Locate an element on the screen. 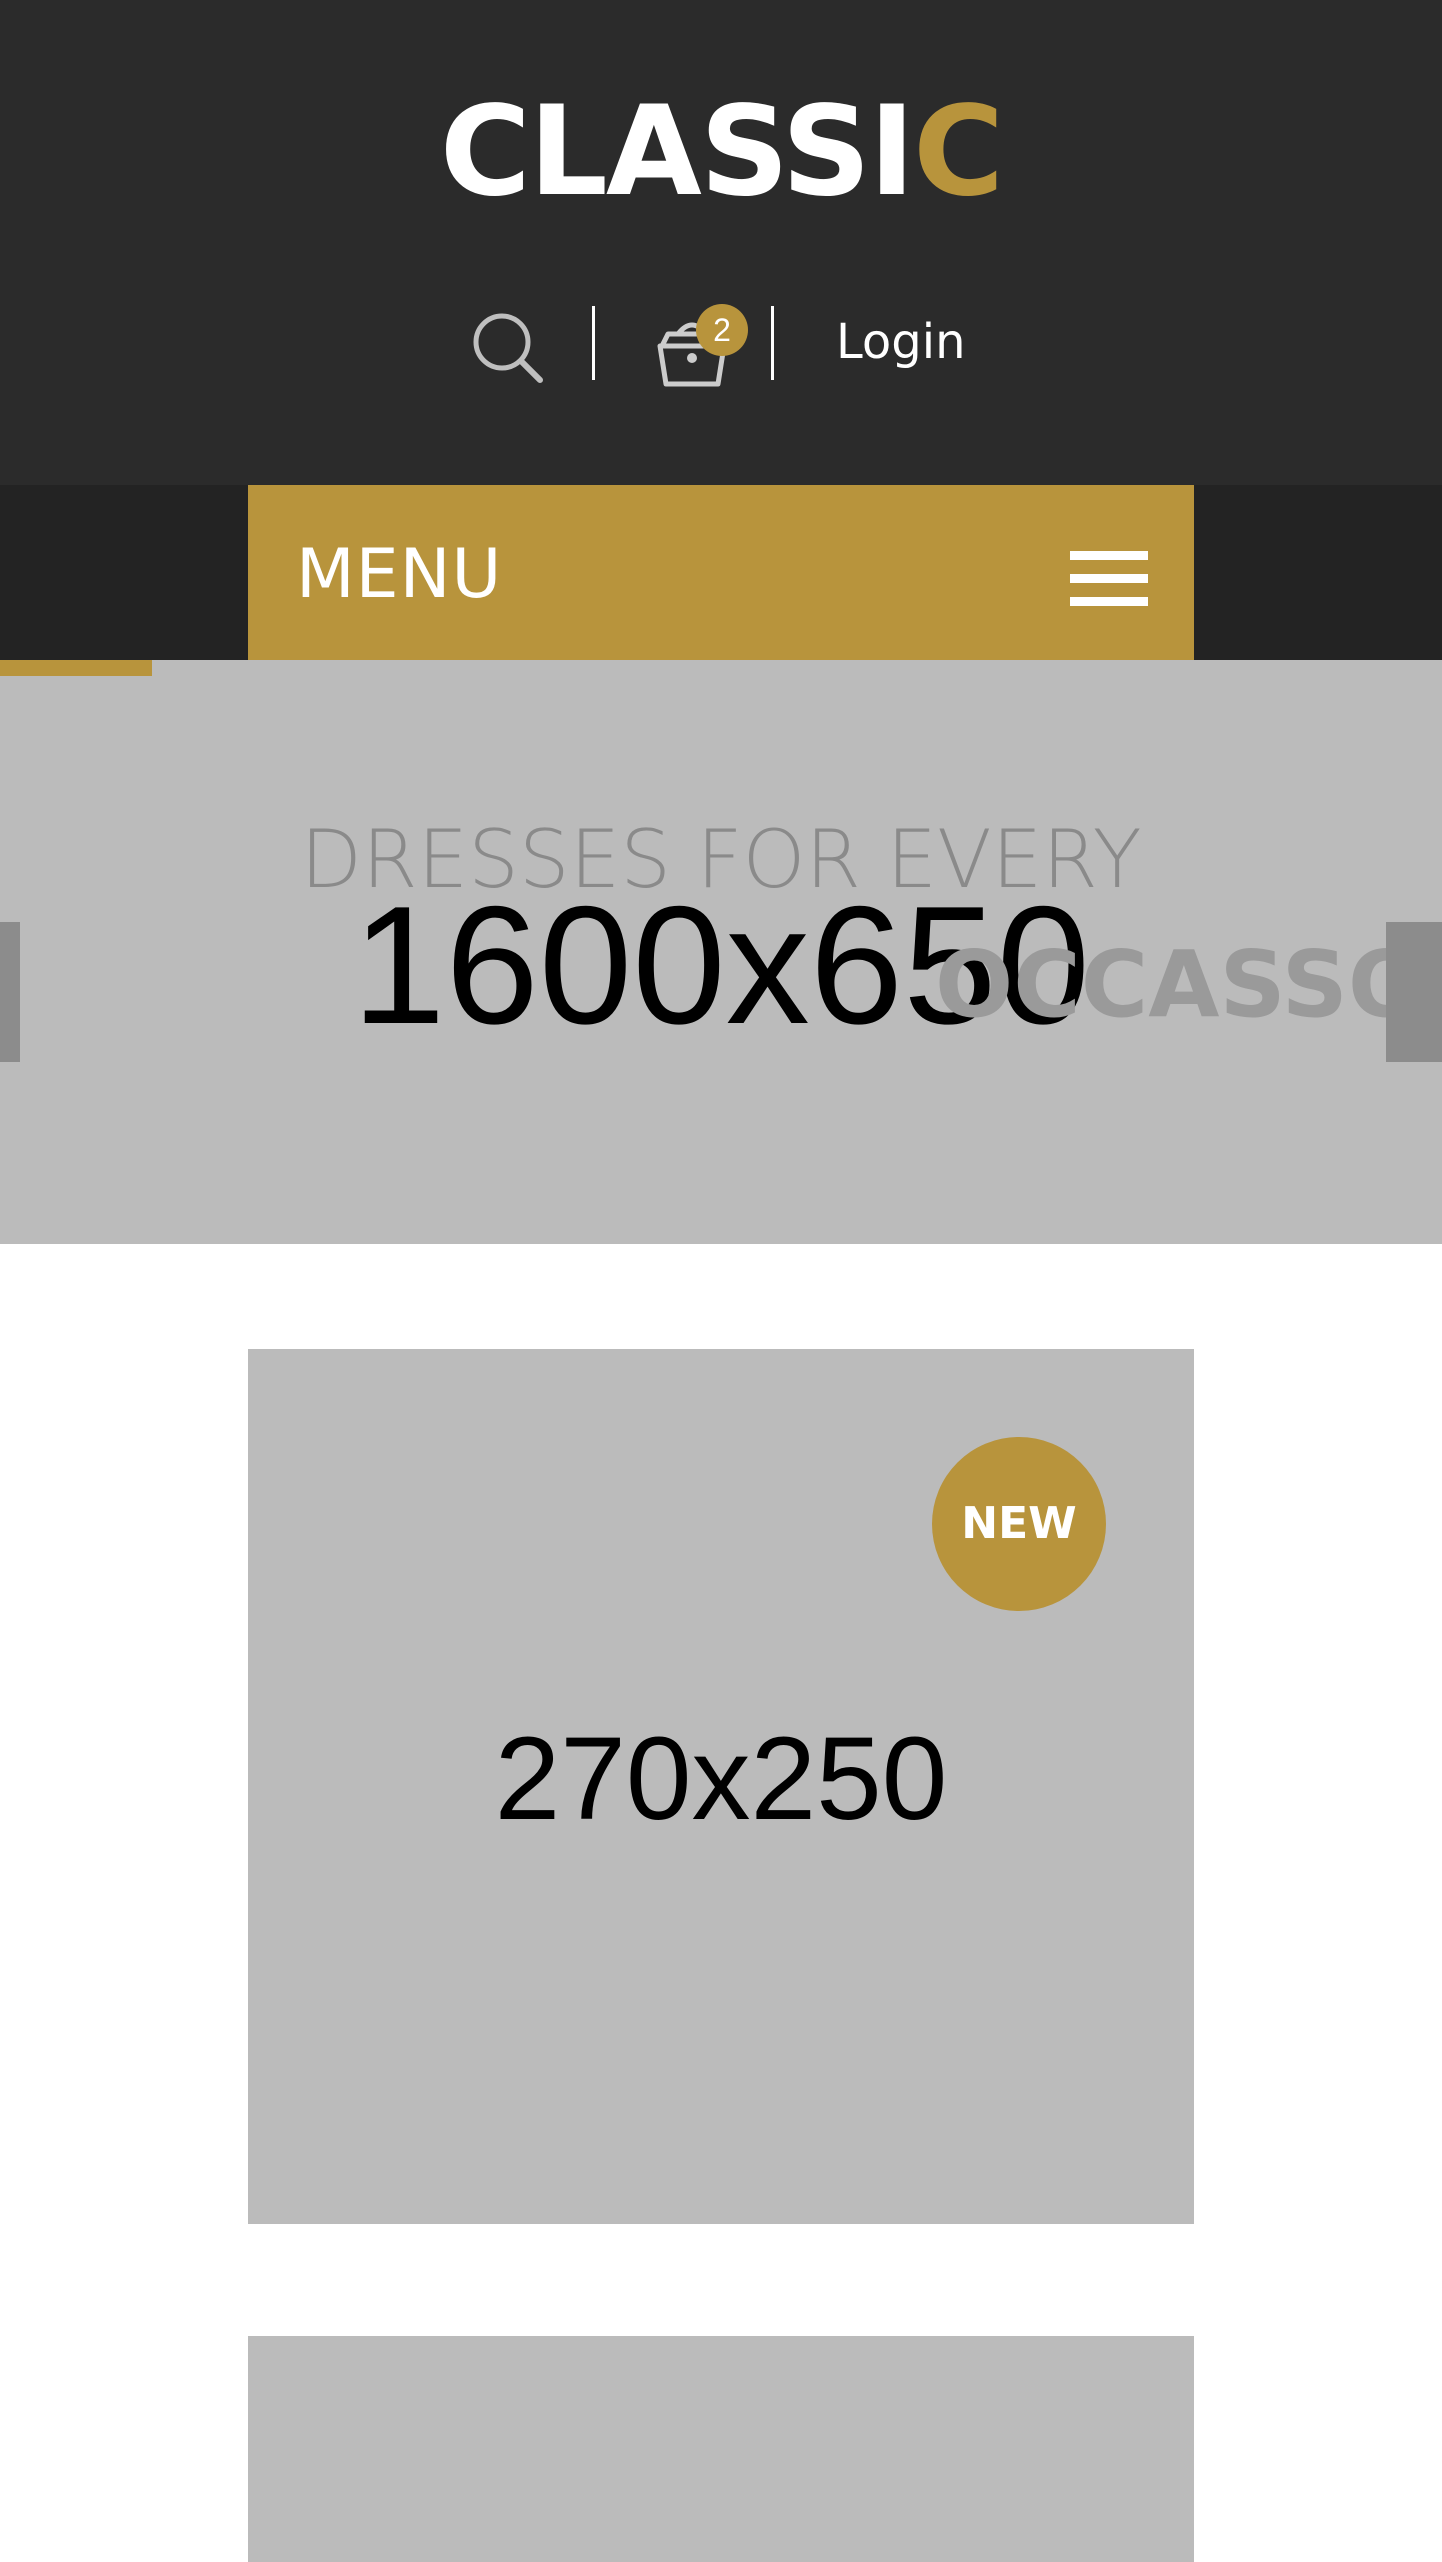 The image size is (1442, 2562). site-logo: CLASSIC is located at coordinates (721, 152).